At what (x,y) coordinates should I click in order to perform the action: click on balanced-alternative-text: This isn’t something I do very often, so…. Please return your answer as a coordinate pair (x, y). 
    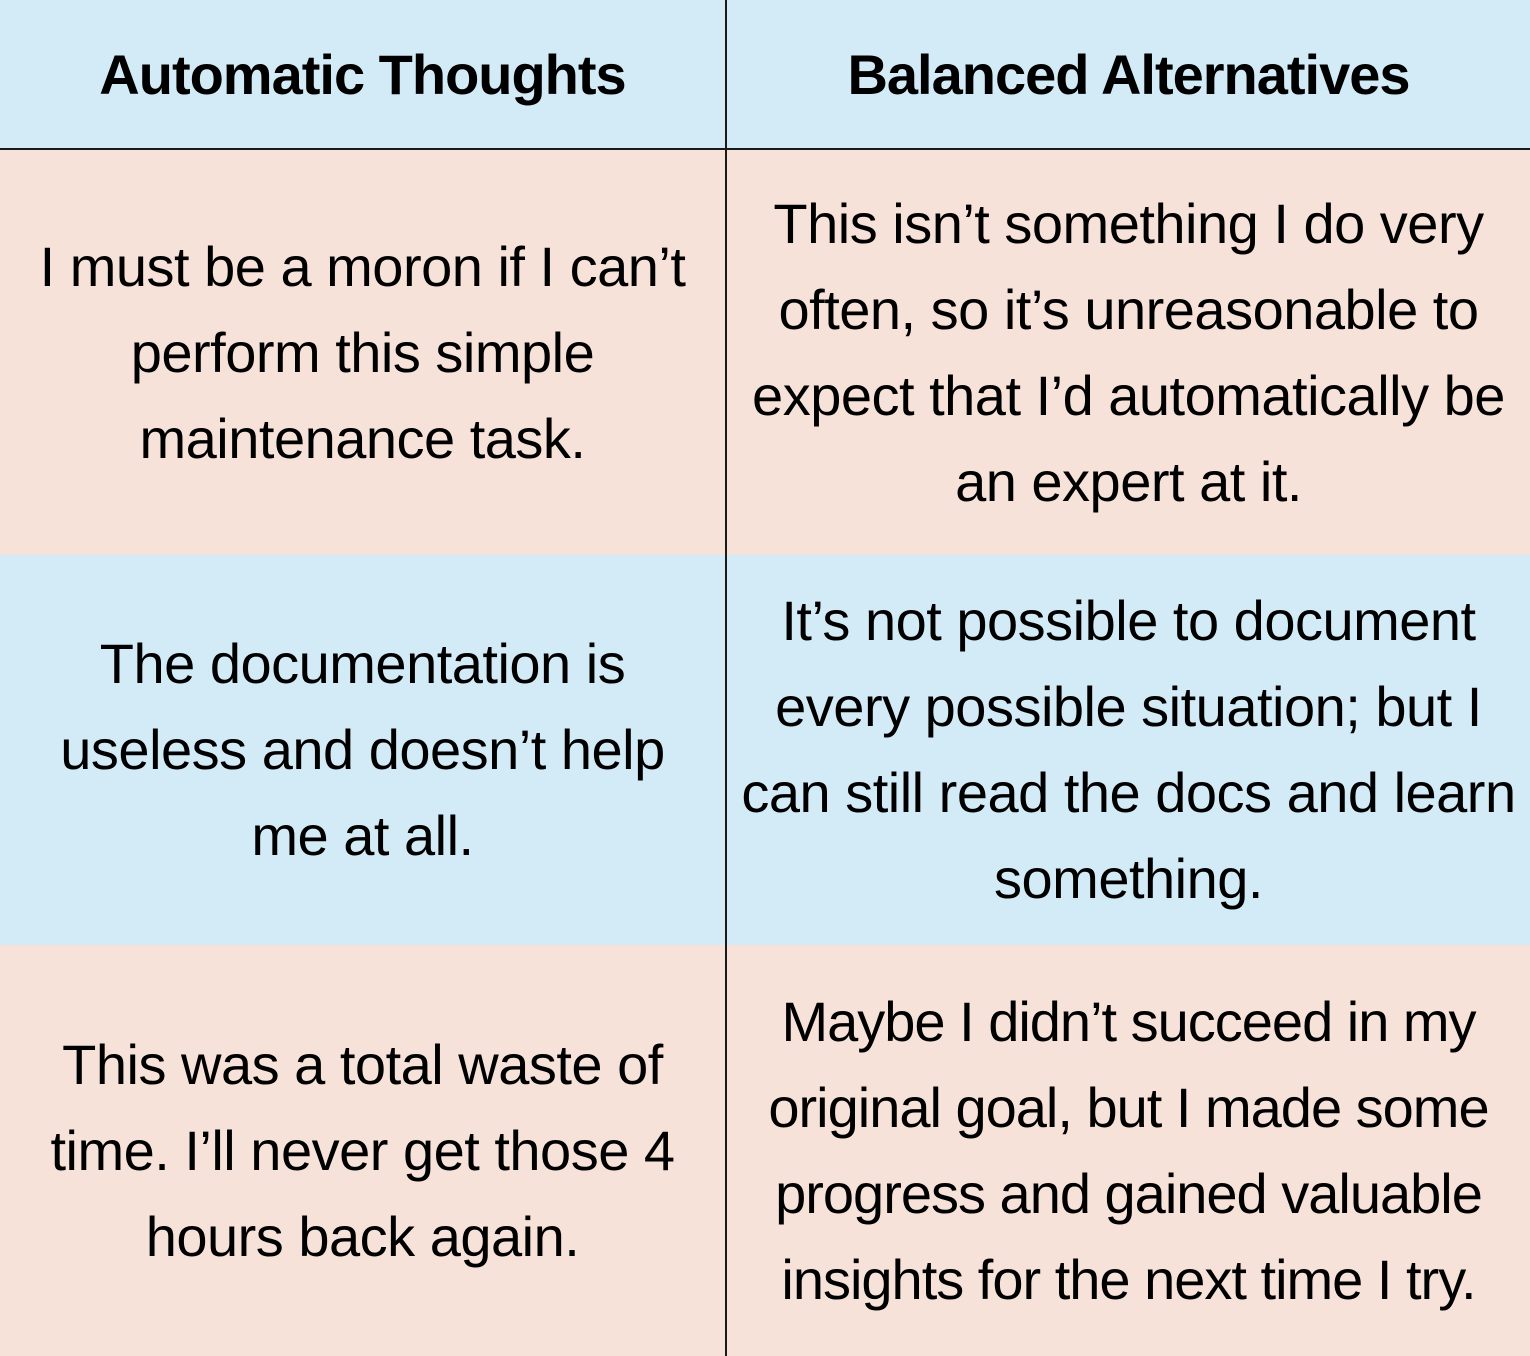
    Looking at the image, I should click on (1128, 352).